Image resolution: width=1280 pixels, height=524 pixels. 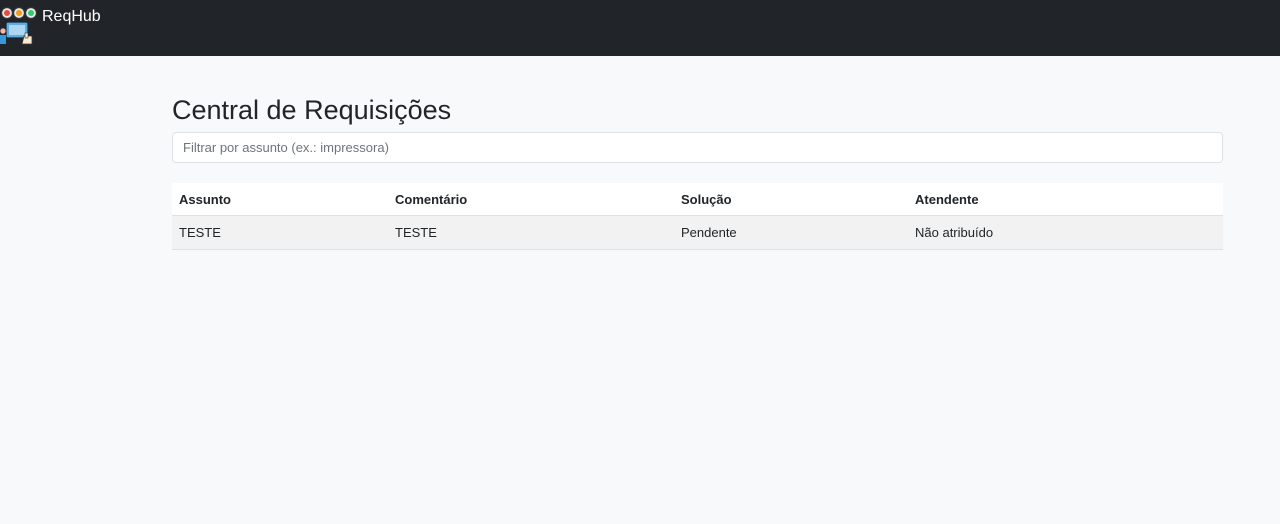 I want to click on brand-link: ReqHub, so click(x=50, y=24).